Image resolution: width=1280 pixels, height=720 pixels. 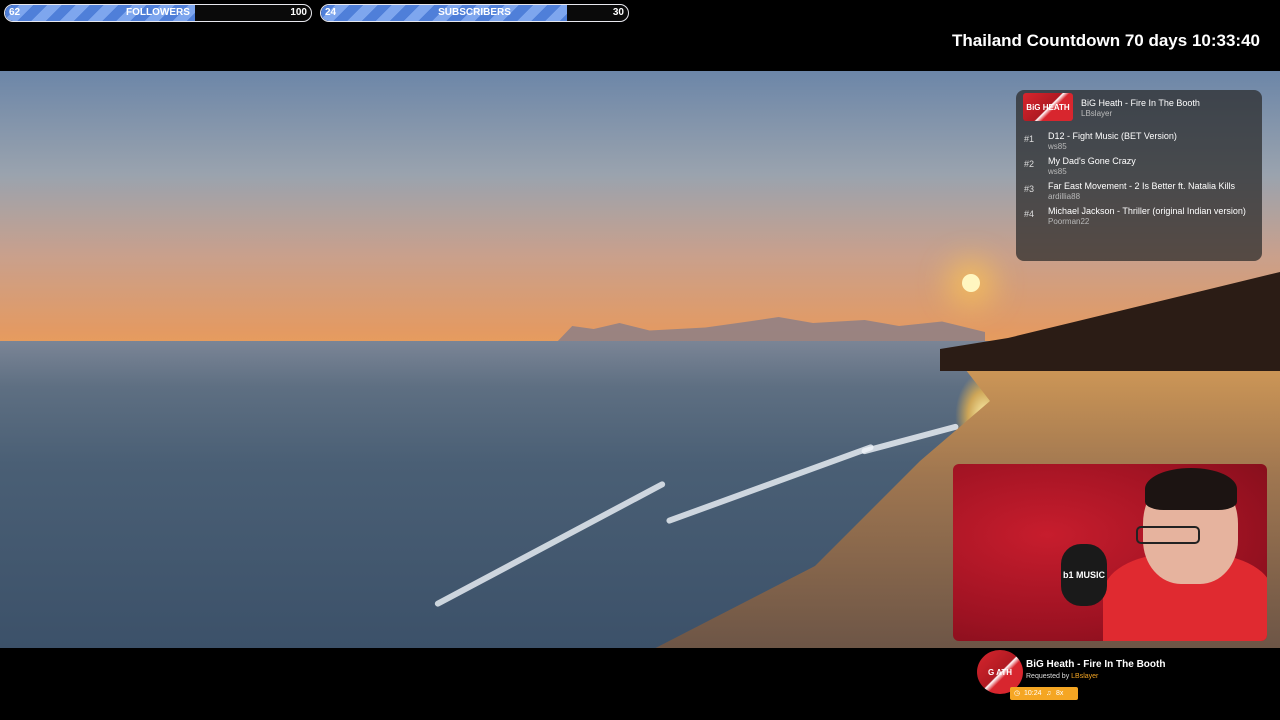 What do you see at coordinates (1140, 142) in the screenshot?
I see `queue-item: #1 D12 - Fight Music (BET Version) ws85` at bounding box center [1140, 142].